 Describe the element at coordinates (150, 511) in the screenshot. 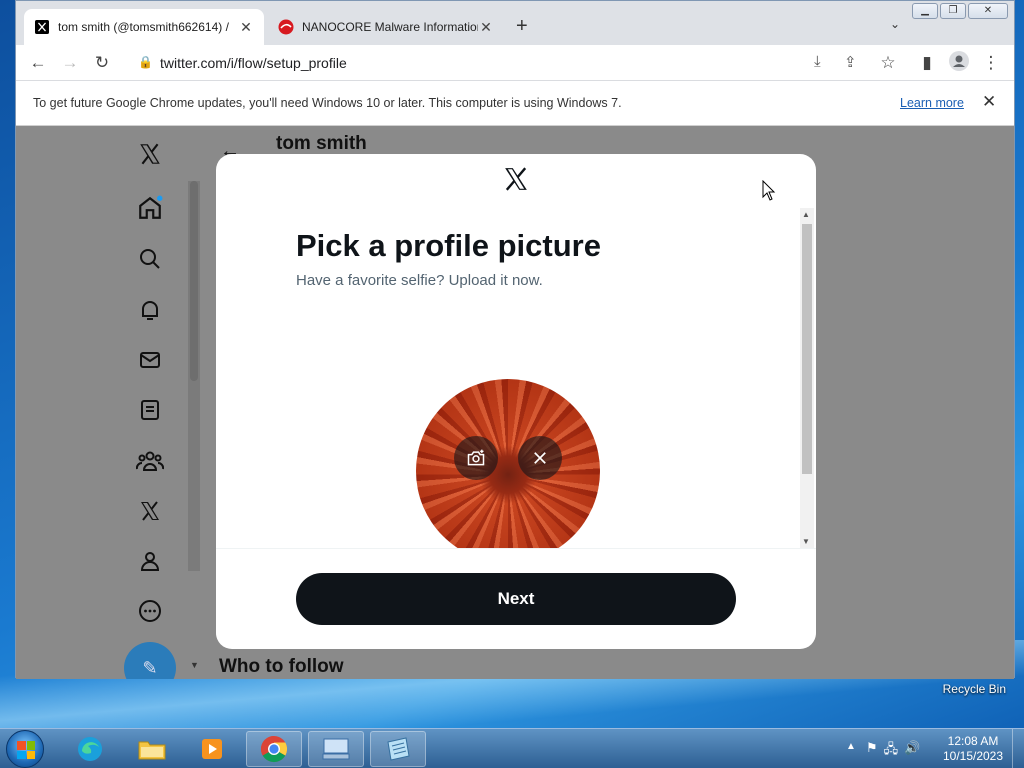

I see `premium-icon` at that location.